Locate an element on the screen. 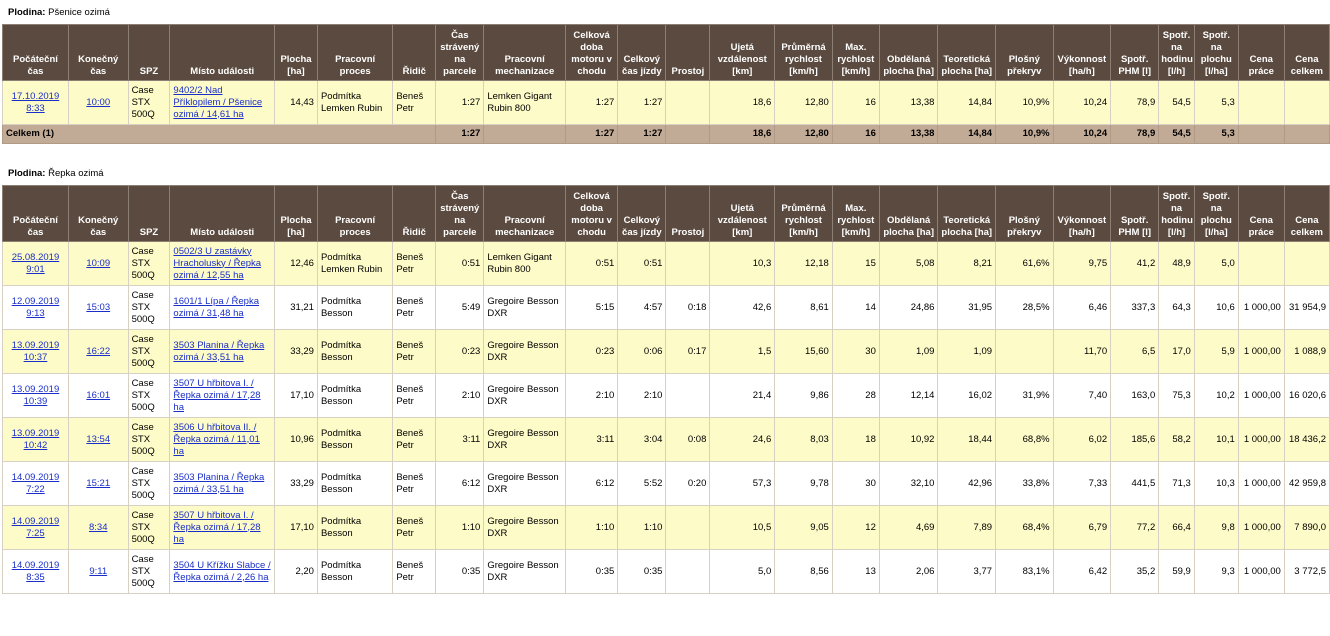 This screenshot has height=636, width=1330. cell-start: 13.09.2019 10:39 is located at coordinates (35, 395).